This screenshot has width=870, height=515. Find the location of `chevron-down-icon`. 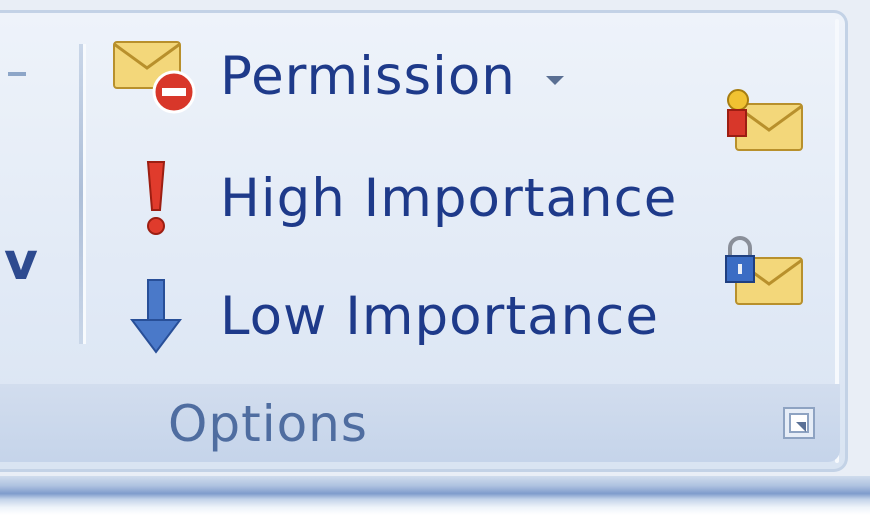

chevron-down-icon is located at coordinates (554, 80).